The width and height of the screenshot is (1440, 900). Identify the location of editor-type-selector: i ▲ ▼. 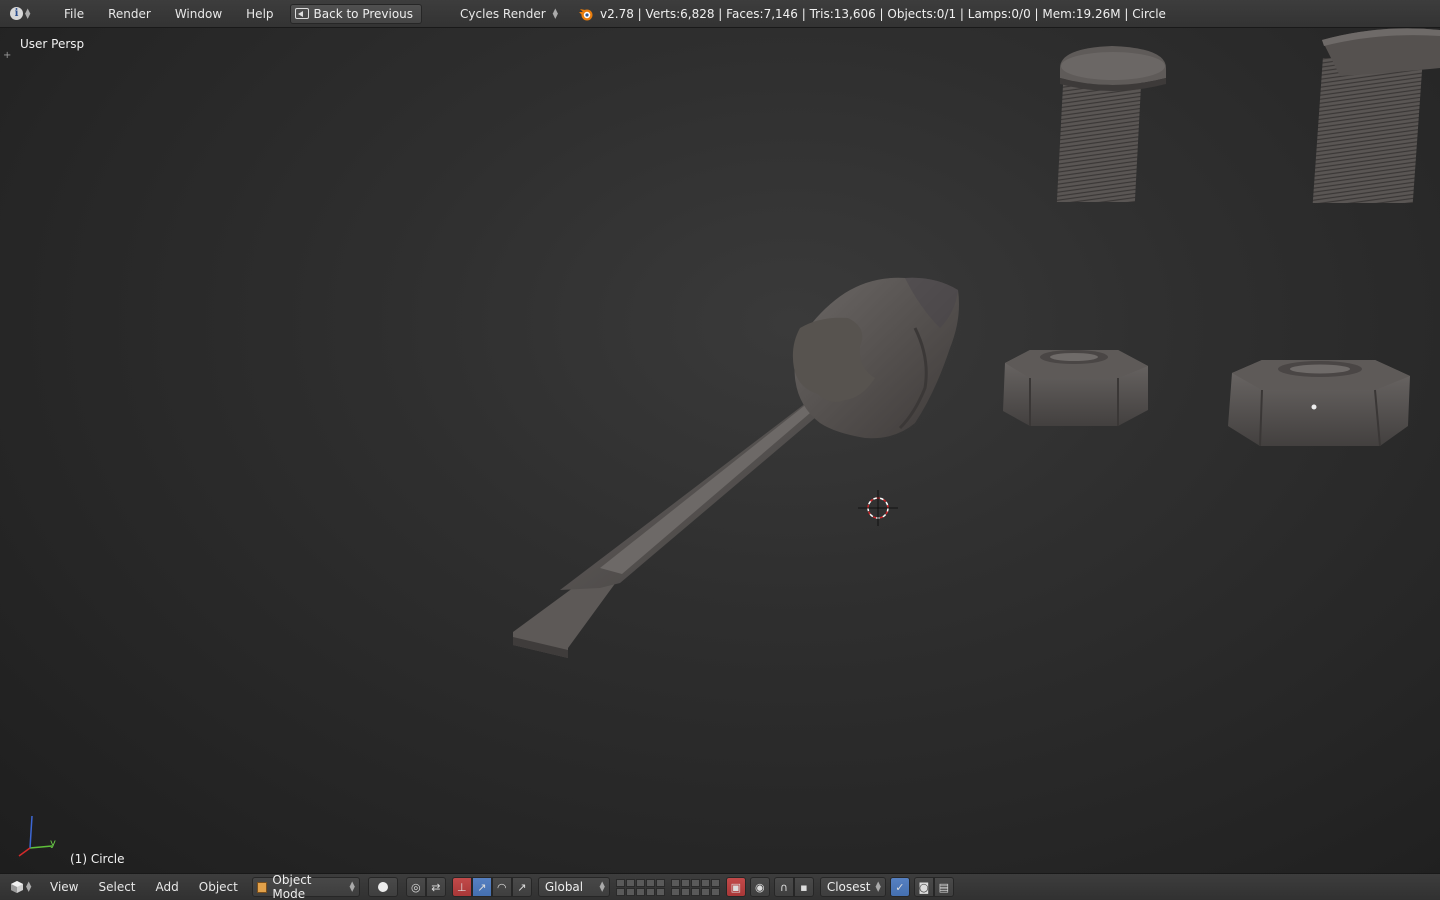
(28, 14).